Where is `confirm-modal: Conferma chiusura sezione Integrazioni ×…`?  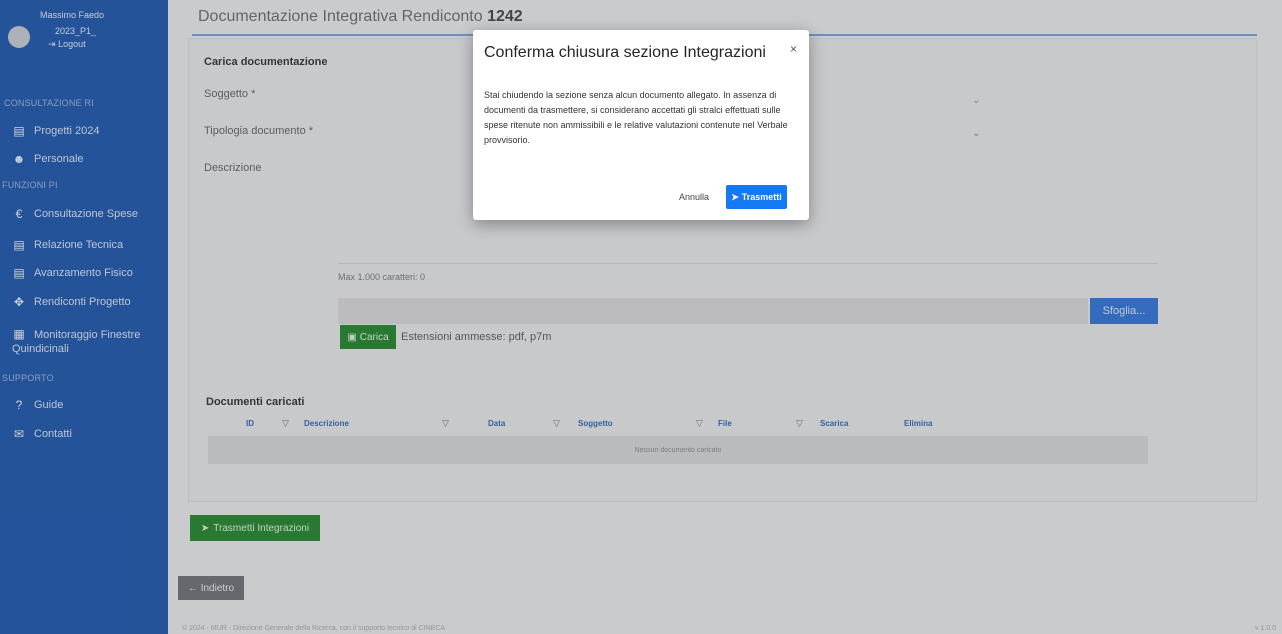
confirm-modal: Conferma chiusura sezione Integrazioni ×… is located at coordinates (641, 125).